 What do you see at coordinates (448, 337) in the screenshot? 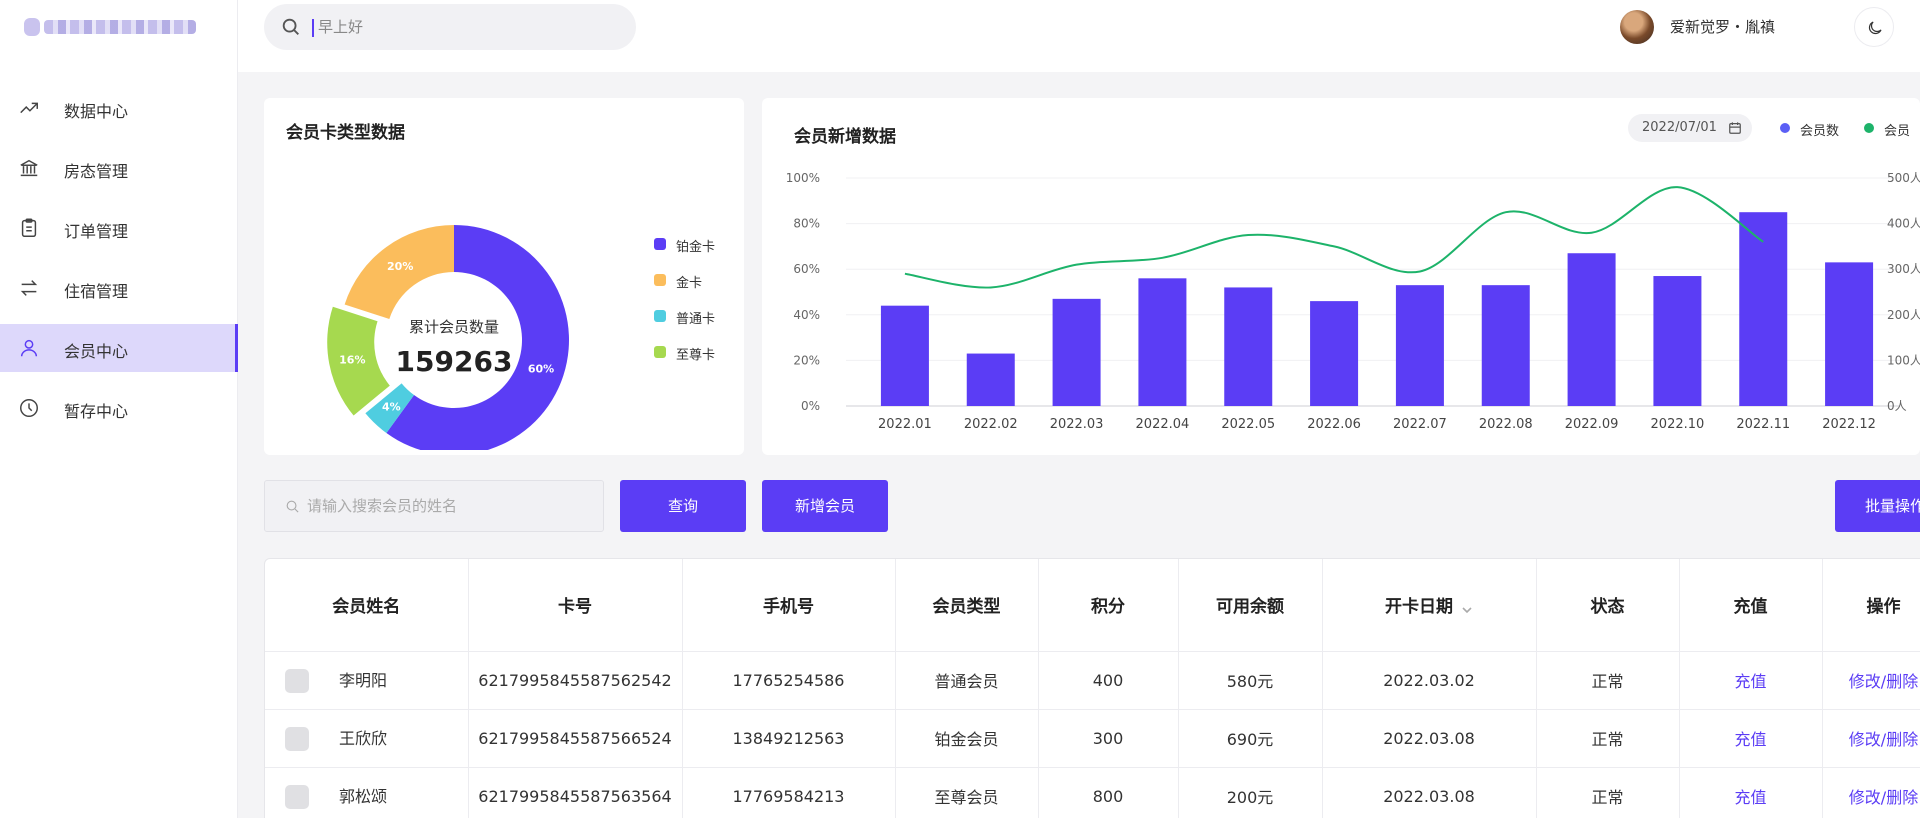
I see `donut-chart: 60% 4% 16% 20% 累计会员数量 159263` at bounding box center [448, 337].